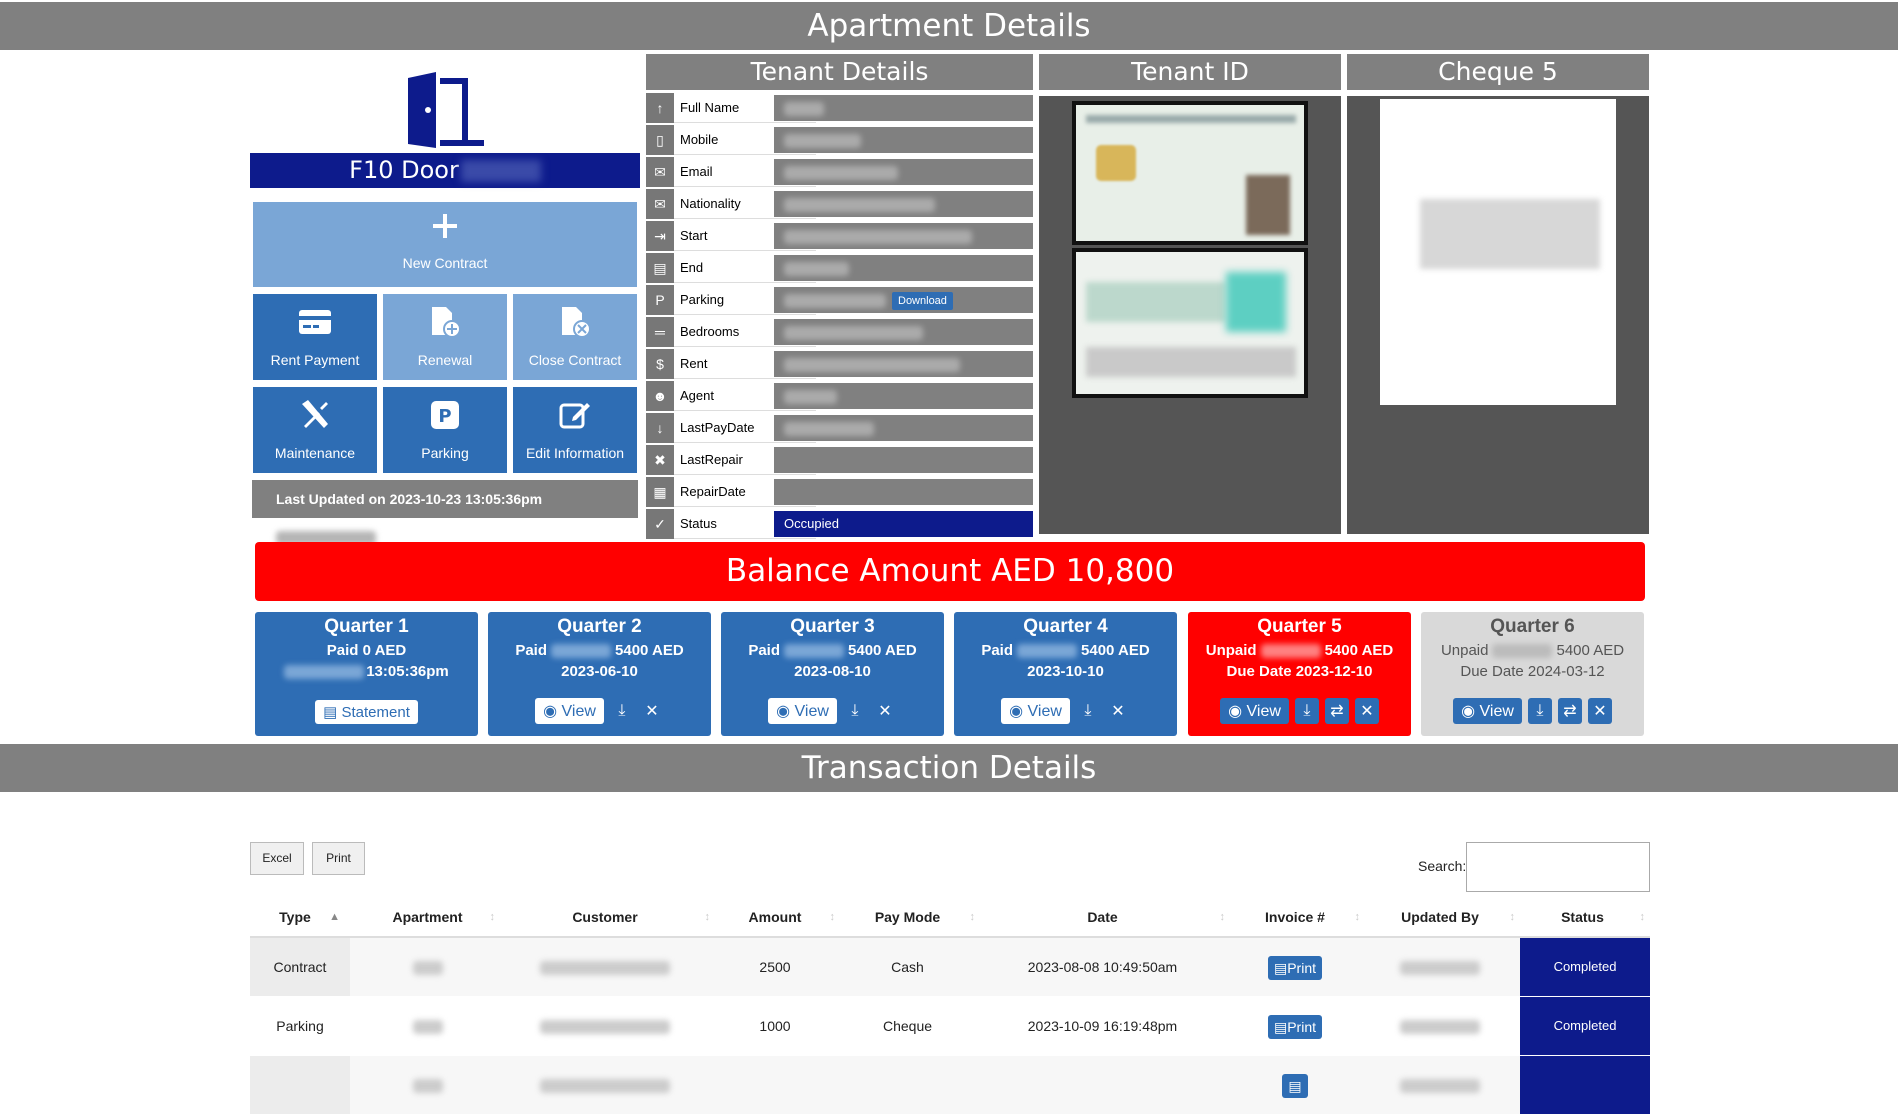 The height and width of the screenshot is (1114, 1898). I want to click on id-card-back-image, so click(1190, 323).